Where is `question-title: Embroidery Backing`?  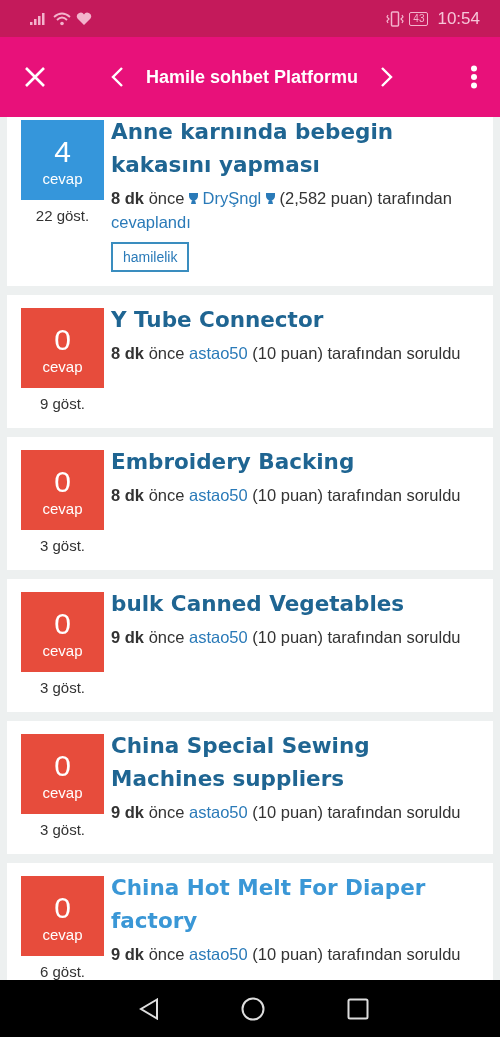
question-title: Embroidery Backing is located at coordinates (233, 461).